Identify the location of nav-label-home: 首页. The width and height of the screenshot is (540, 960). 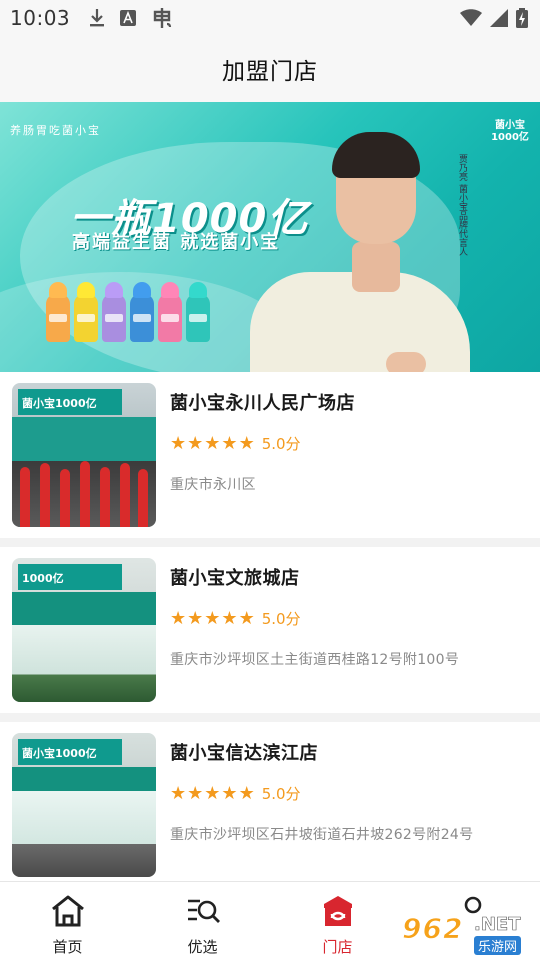
(67, 947).